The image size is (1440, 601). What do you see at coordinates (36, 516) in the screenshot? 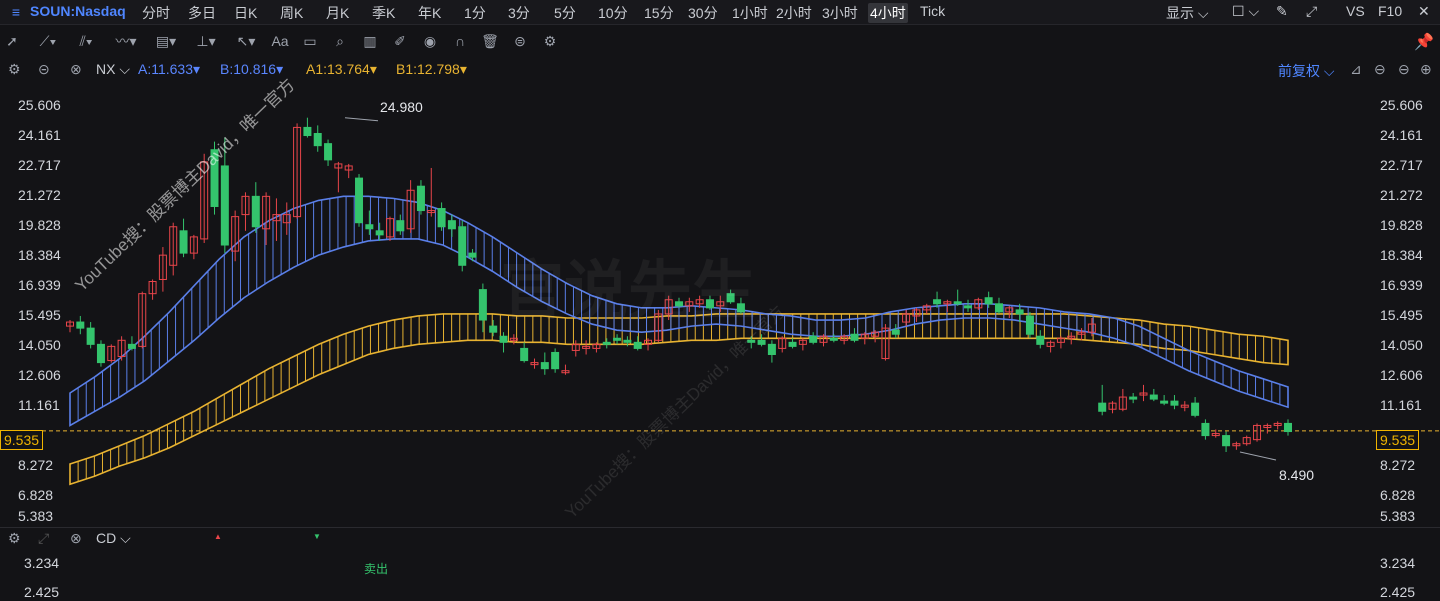
I see `price-axis-tick: 5.383` at bounding box center [36, 516].